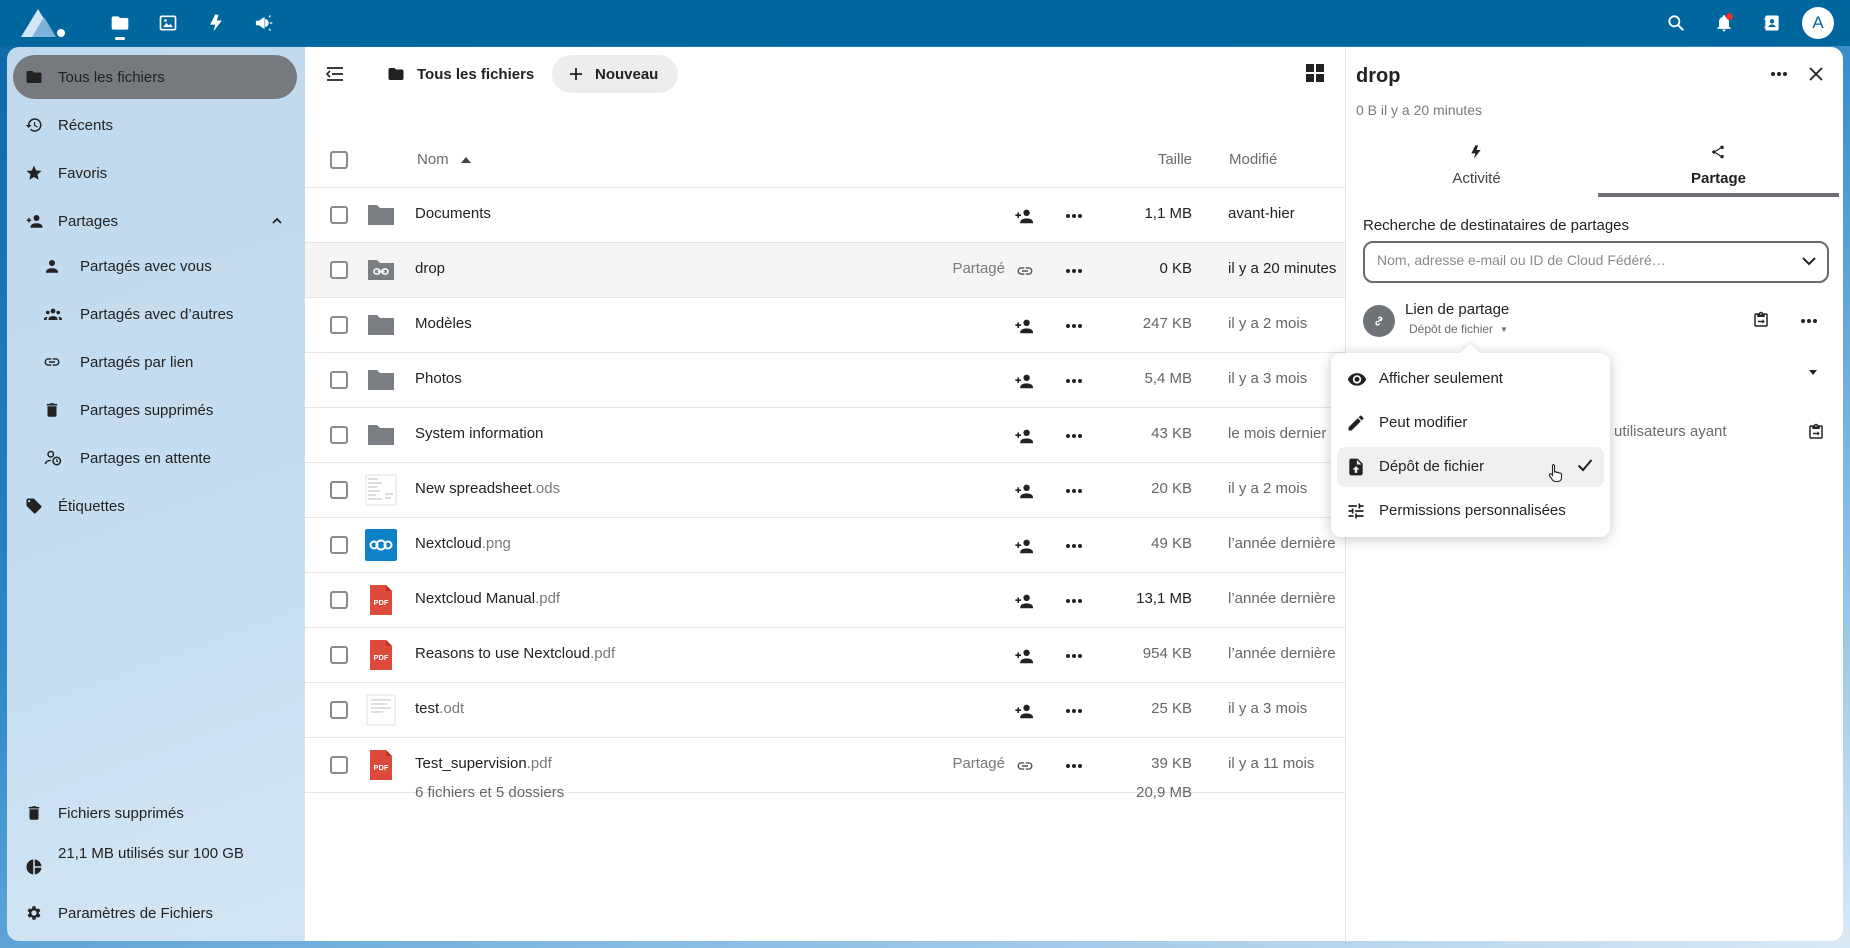 This screenshot has height=948, width=1850. Describe the element at coordinates (335, 74) in the screenshot. I see `toggle-navigation-icon` at that location.